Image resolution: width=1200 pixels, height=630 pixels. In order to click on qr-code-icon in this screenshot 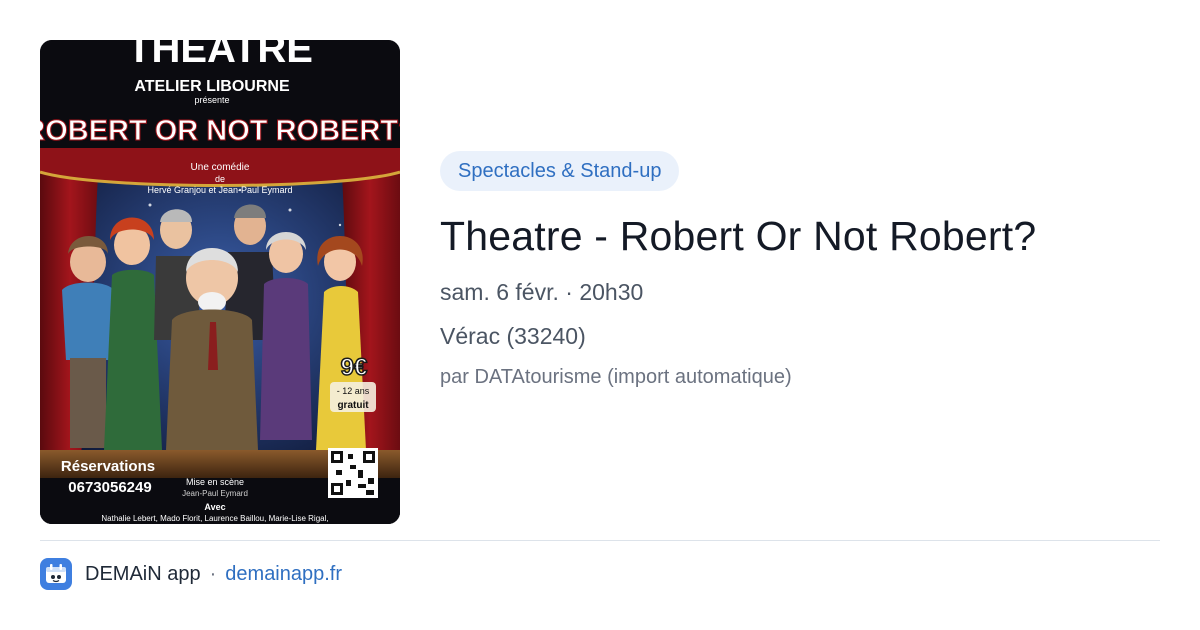, I will do `click(353, 473)`.